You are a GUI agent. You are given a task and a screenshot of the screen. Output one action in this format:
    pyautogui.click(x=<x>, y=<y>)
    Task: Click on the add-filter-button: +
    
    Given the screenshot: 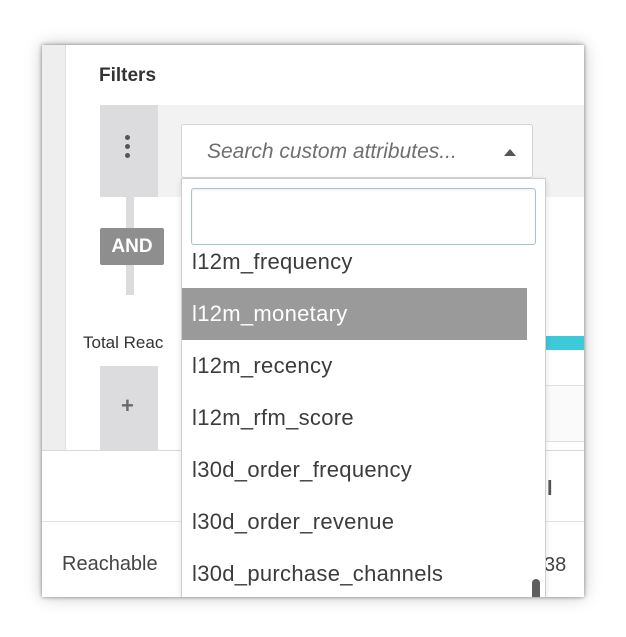 What is the action you would take?
    pyautogui.click(x=129, y=408)
    